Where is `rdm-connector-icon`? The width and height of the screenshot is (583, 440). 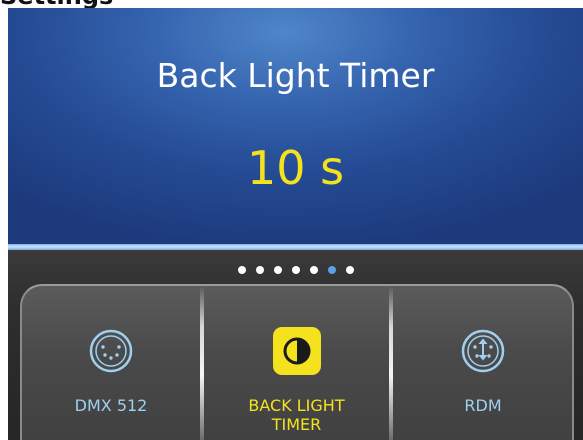 rdm-connector-icon is located at coordinates (483, 351).